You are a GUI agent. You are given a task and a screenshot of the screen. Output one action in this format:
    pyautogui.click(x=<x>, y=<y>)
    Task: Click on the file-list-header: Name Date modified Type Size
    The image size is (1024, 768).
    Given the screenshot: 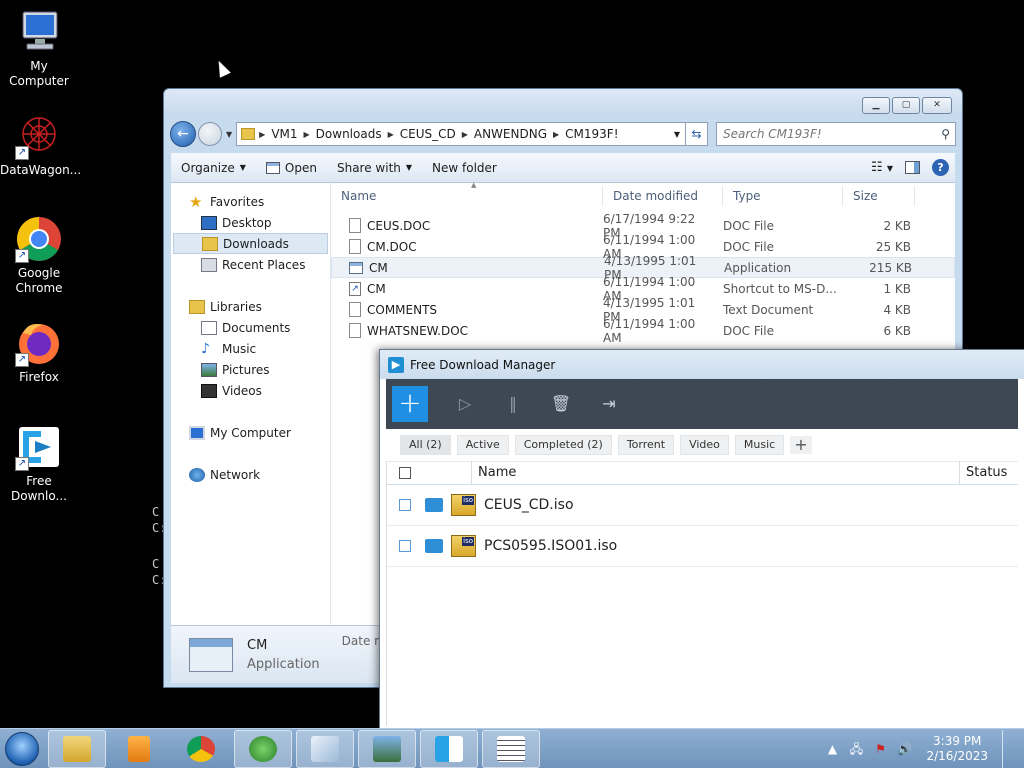 What is the action you would take?
    pyautogui.click(x=643, y=196)
    